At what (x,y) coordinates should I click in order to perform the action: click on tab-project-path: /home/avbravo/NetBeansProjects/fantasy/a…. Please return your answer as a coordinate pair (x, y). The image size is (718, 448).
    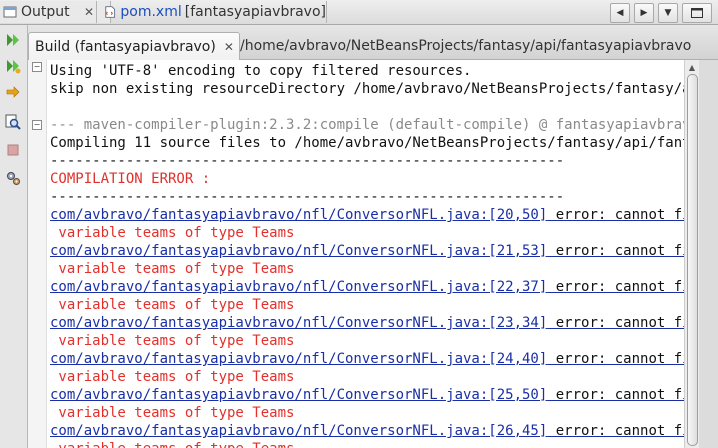
    Looking at the image, I should click on (474, 45).